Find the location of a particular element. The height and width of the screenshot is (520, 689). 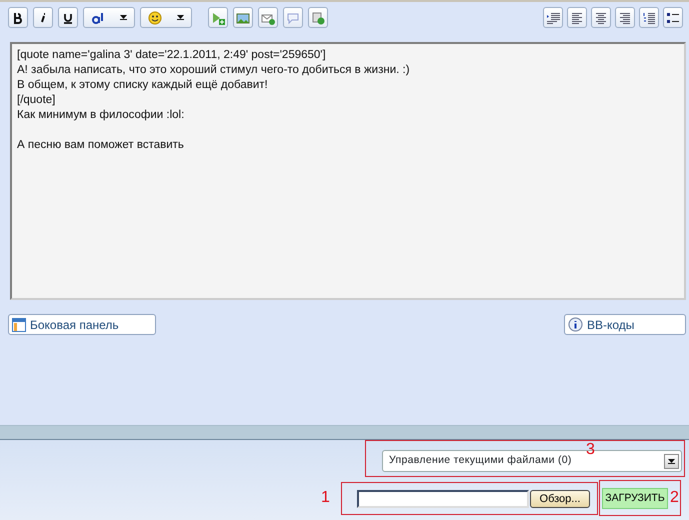

align-center-icon is located at coordinates (601, 17).